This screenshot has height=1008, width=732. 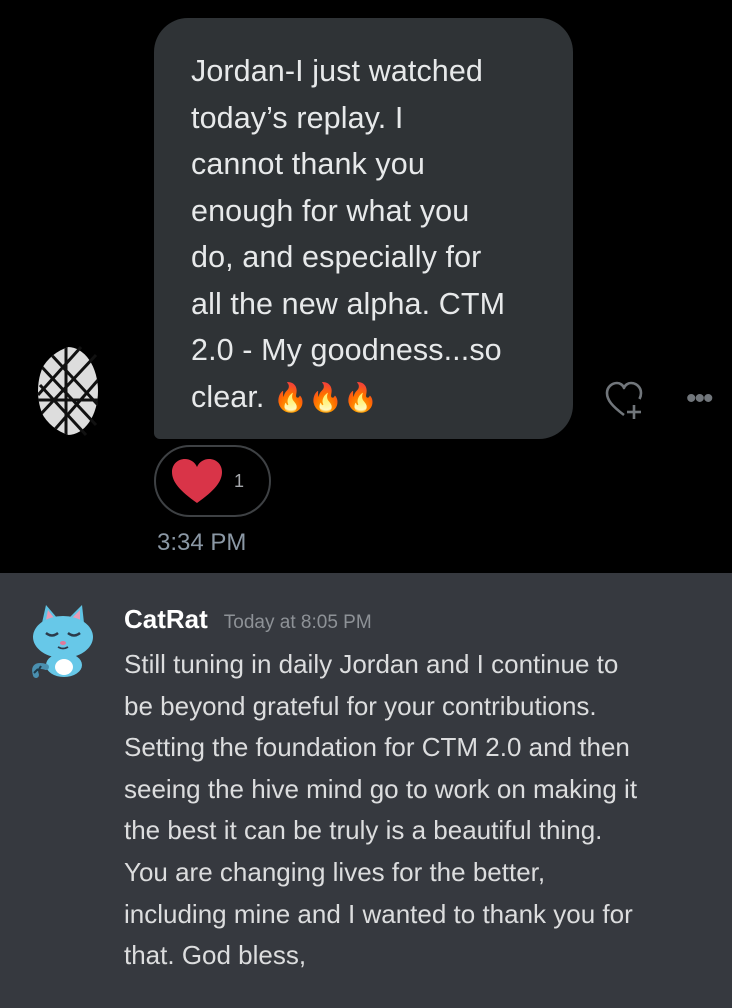 What do you see at coordinates (699, 398) in the screenshot?
I see `more-icon: •••` at bounding box center [699, 398].